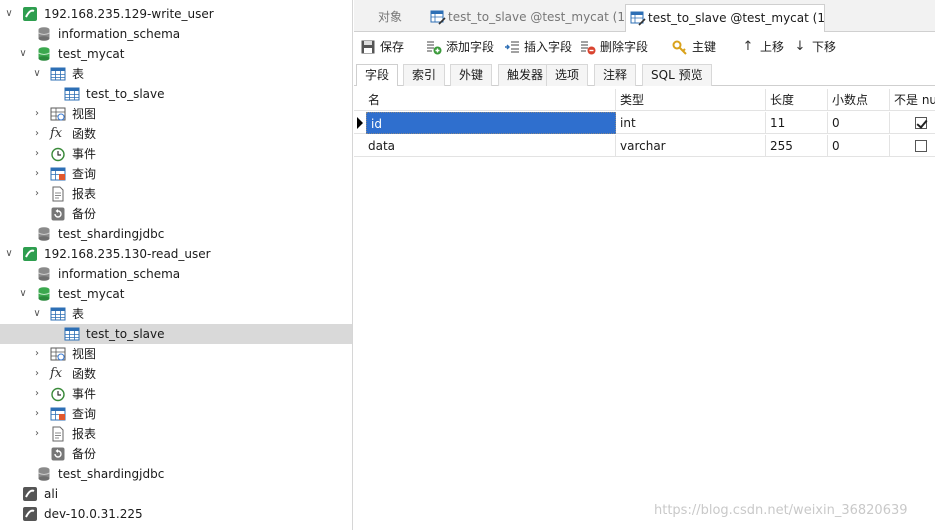  What do you see at coordinates (614, 47) in the screenshot?
I see `delete-field-button: 删除字段` at bounding box center [614, 47].